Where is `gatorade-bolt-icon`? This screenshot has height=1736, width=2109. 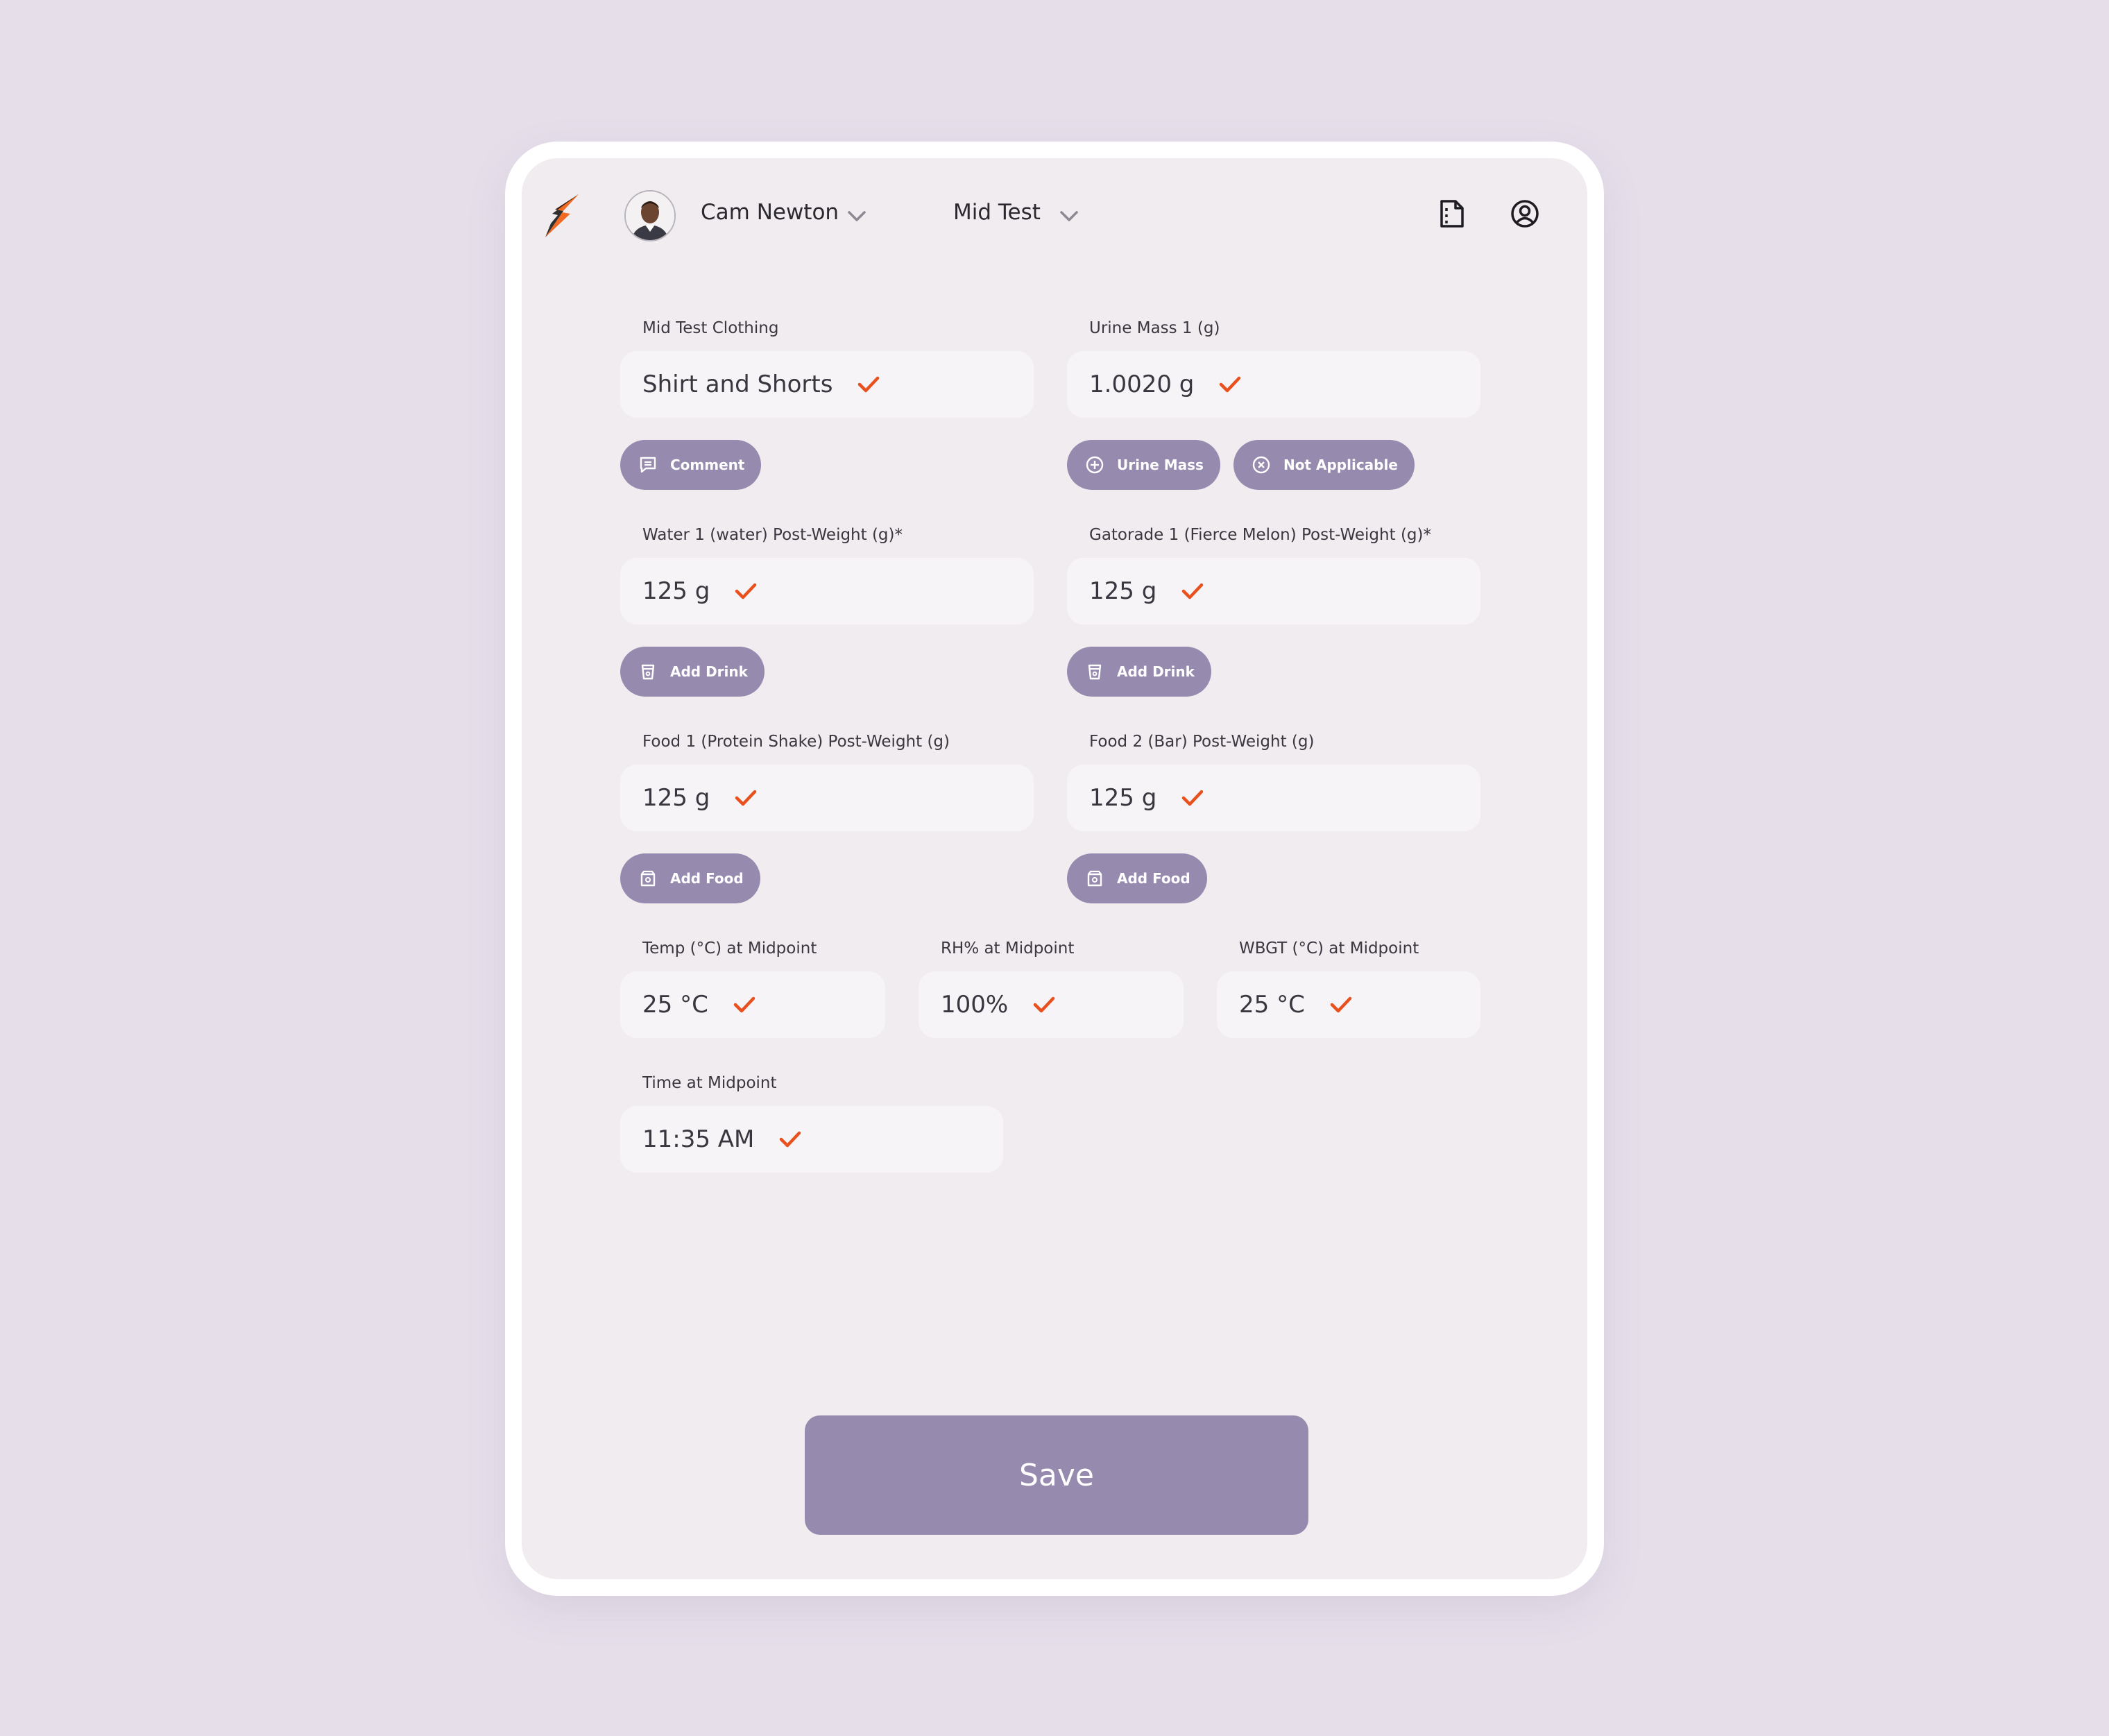 gatorade-bolt-icon is located at coordinates (562, 215).